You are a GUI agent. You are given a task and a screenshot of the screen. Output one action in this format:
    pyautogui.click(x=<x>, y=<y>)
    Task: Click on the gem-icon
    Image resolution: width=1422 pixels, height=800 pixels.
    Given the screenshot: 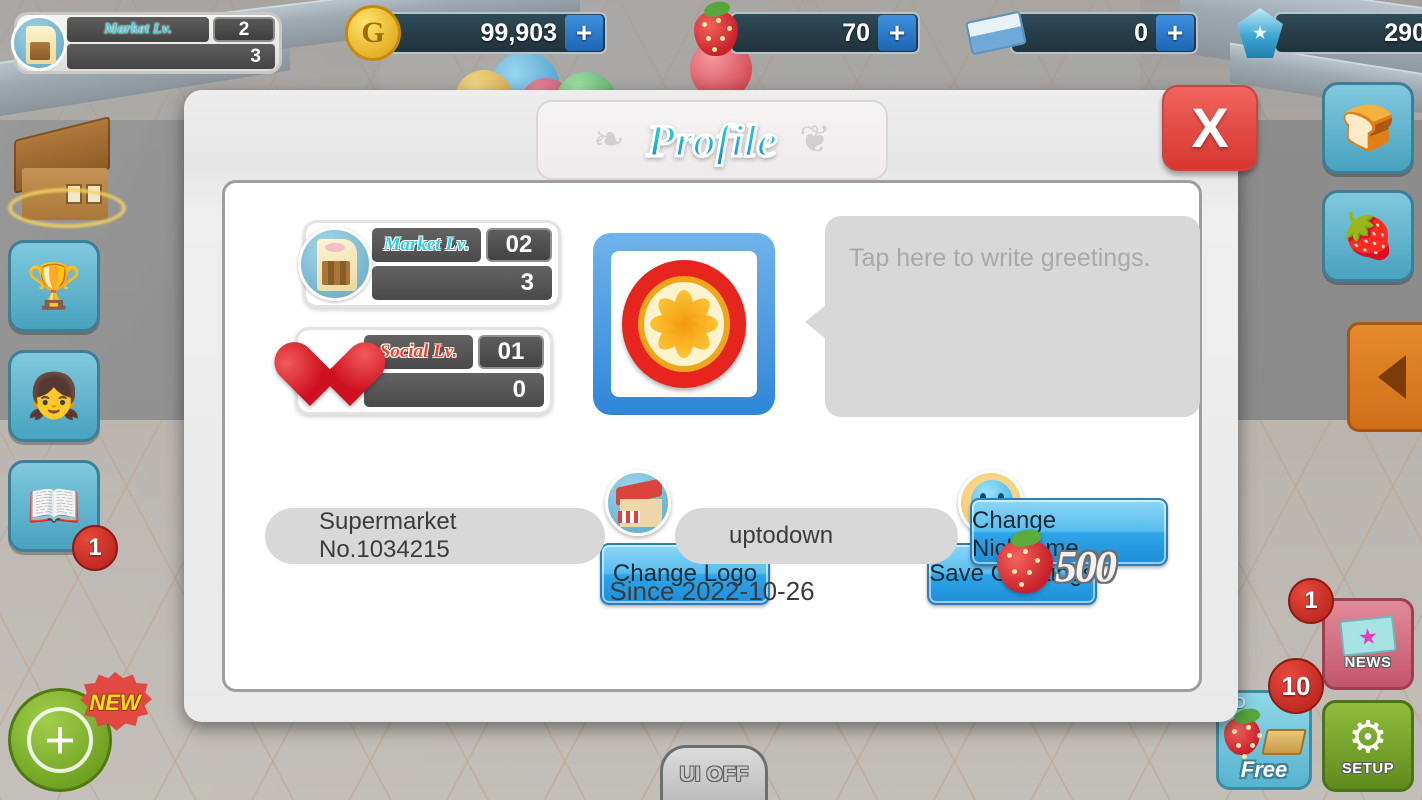 What is the action you would take?
    pyautogui.click(x=1260, y=33)
    